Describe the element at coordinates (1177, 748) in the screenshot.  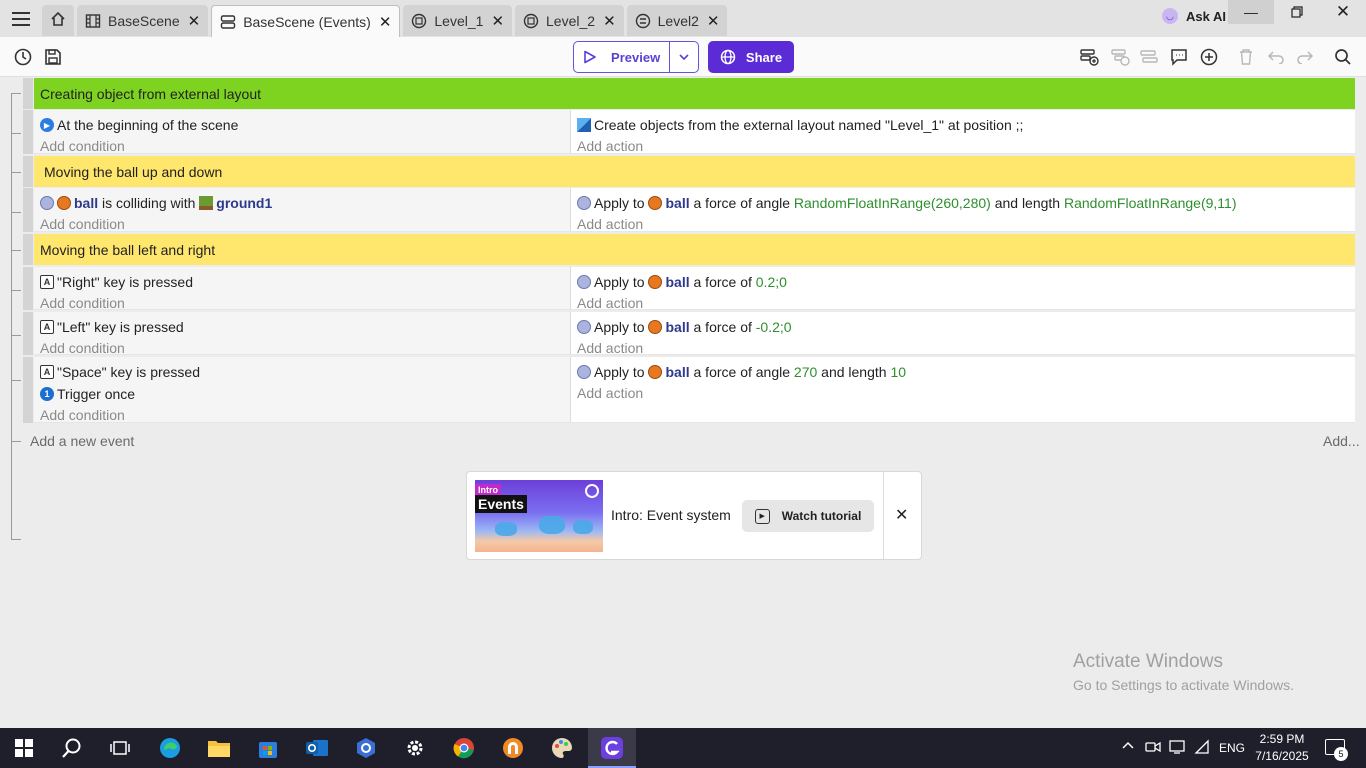
I see `network-status-icon` at that location.